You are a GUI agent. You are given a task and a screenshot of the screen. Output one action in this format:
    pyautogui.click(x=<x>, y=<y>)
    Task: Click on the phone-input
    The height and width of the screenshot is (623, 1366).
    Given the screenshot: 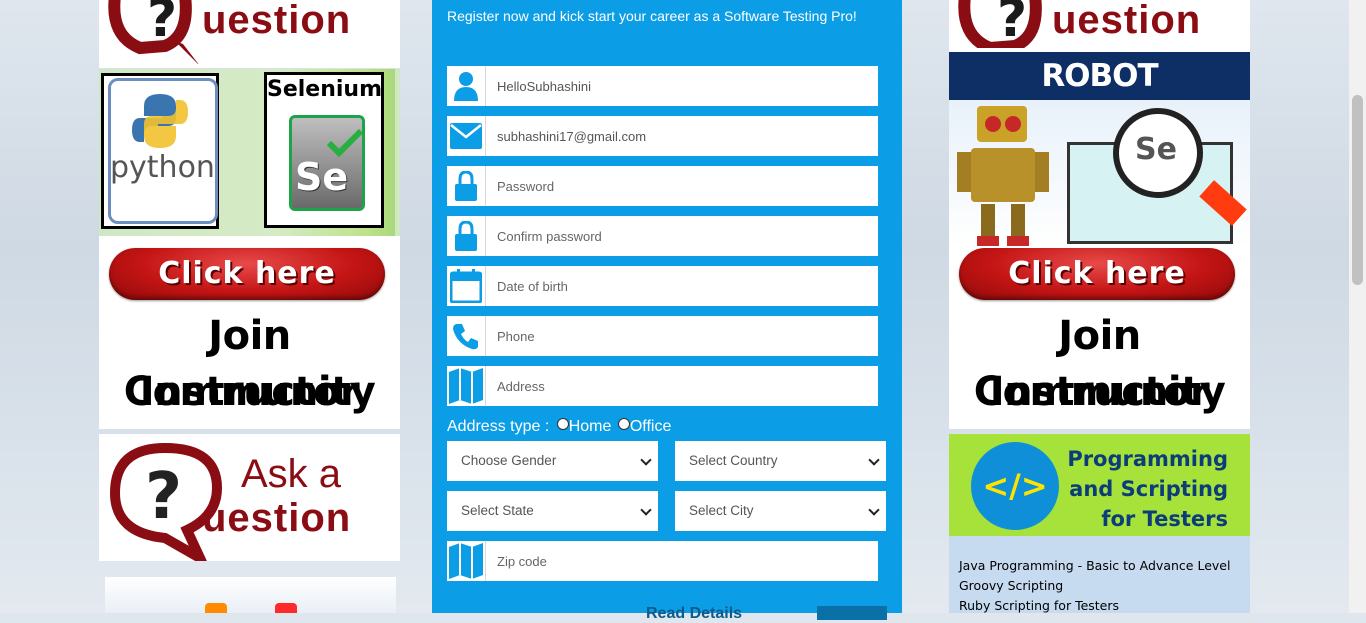 What is the action you would take?
    pyautogui.click(x=682, y=336)
    